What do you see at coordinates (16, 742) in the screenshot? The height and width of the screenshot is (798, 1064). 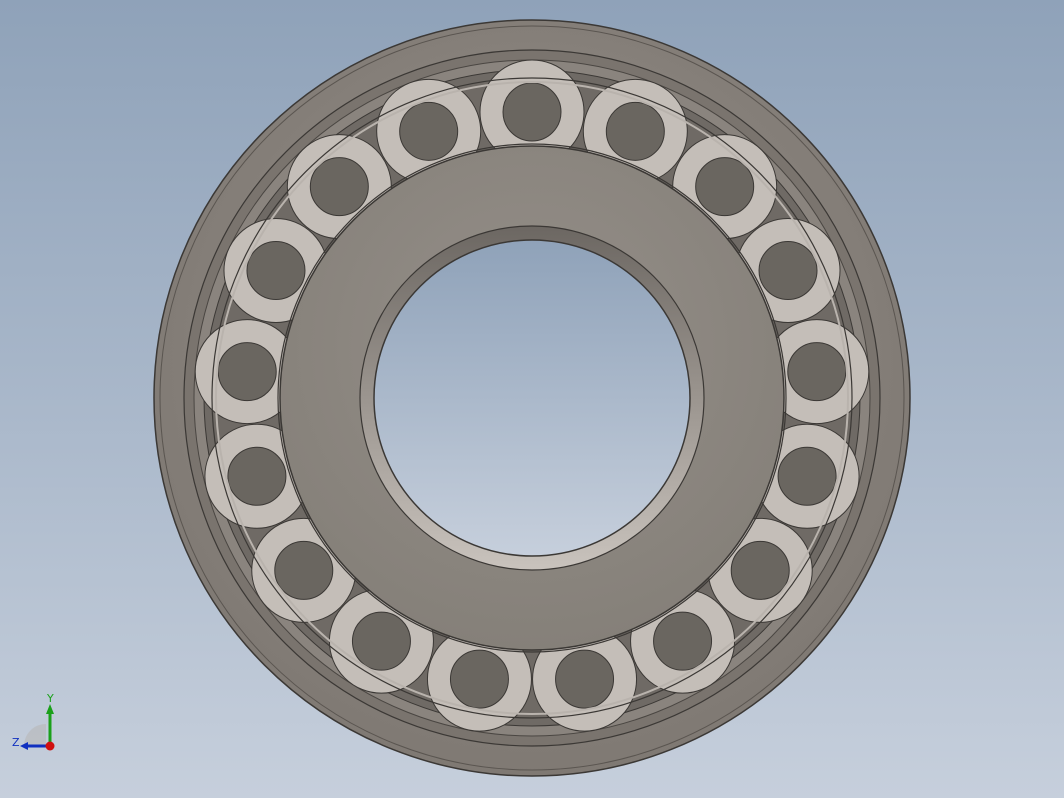 I see `z-axis-label: Z` at bounding box center [16, 742].